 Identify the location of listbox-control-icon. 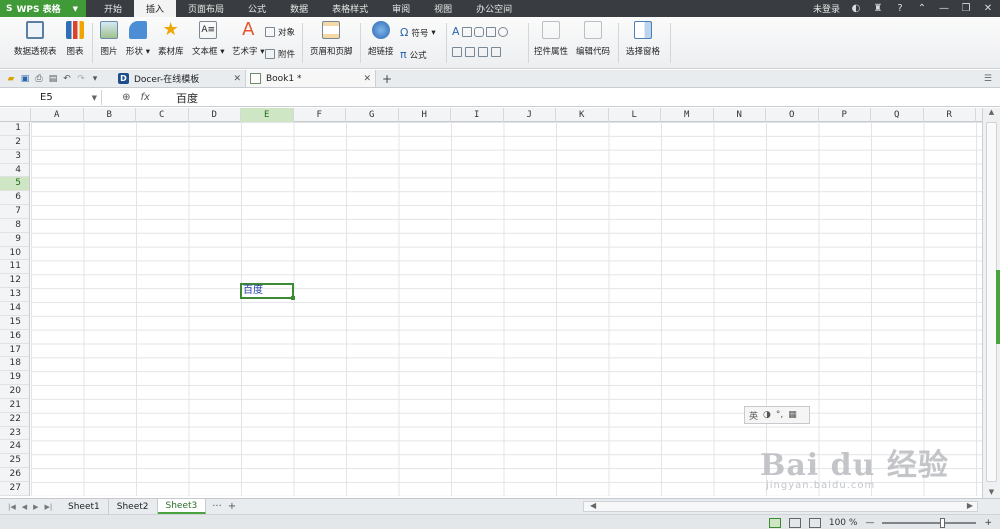
(457, 52).